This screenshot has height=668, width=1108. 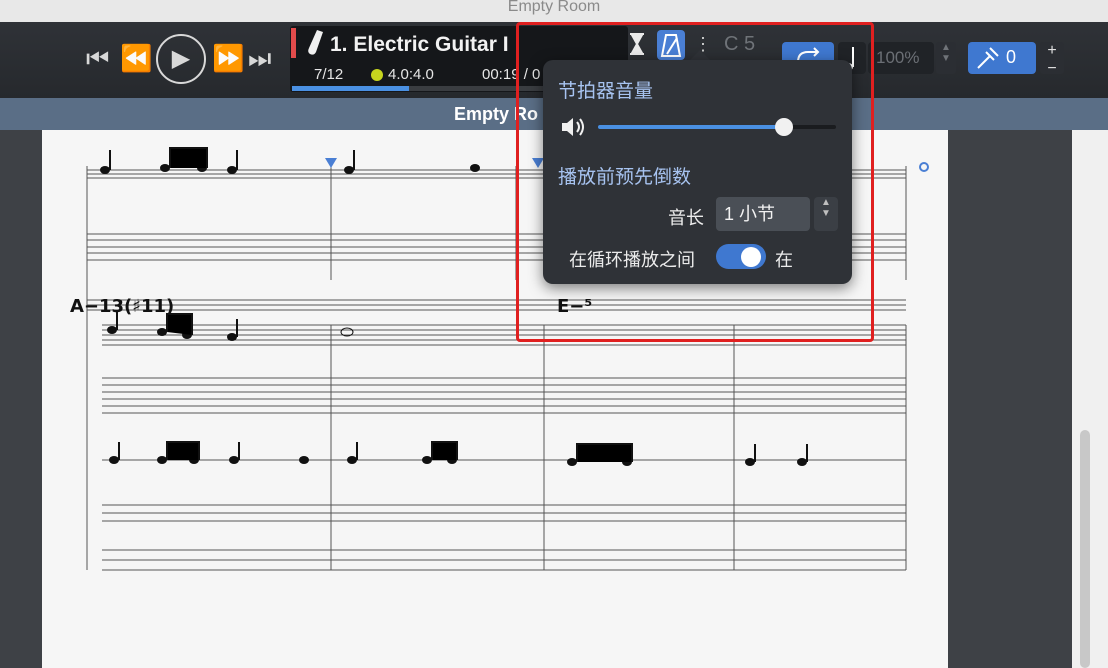 What do you see at coordinates (1090, 399) in the screenshot?
I see `vertical-scrollbar` at bounding box center [1090, 399].